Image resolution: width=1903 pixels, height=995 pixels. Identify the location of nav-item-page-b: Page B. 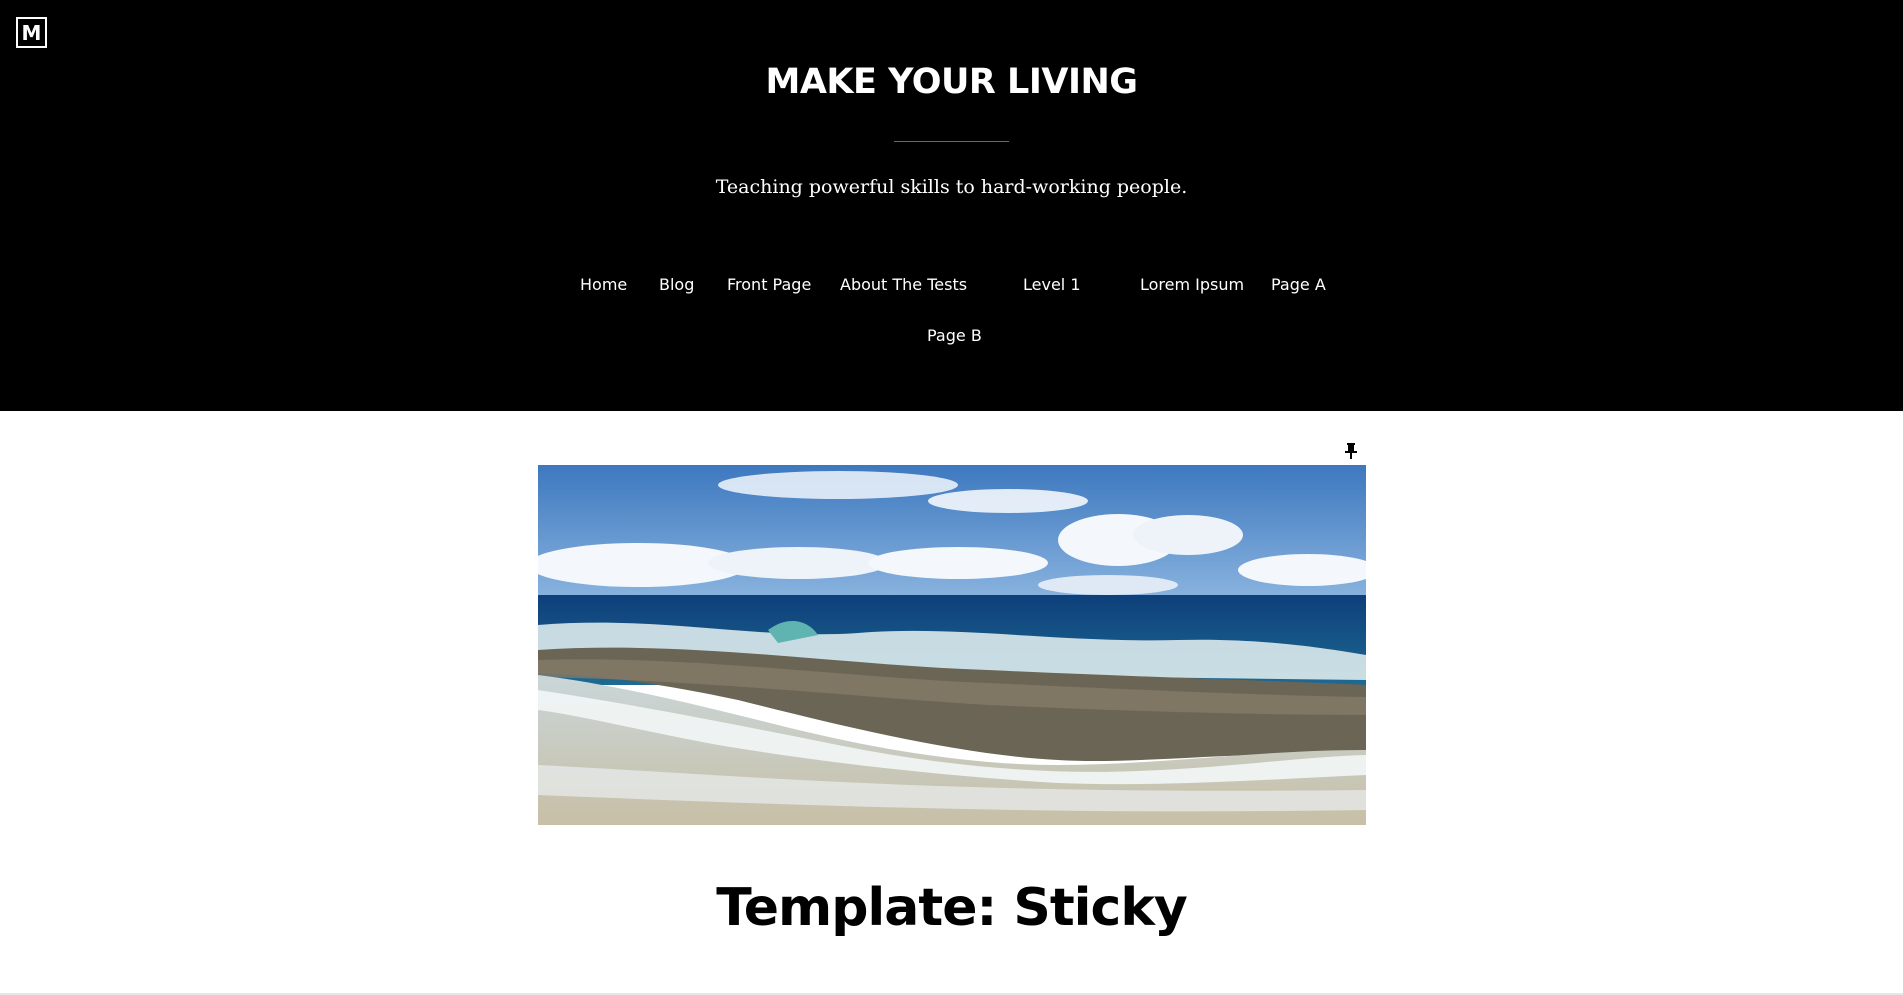
(954, 336).